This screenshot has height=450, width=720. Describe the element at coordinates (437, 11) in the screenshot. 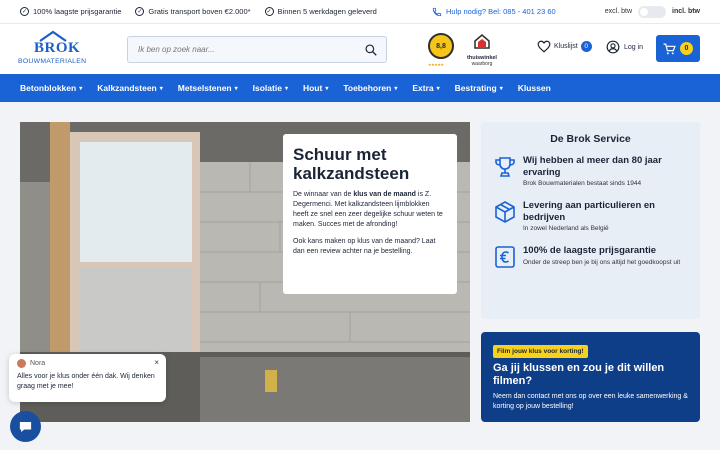

I see `phone-icon` at that location.